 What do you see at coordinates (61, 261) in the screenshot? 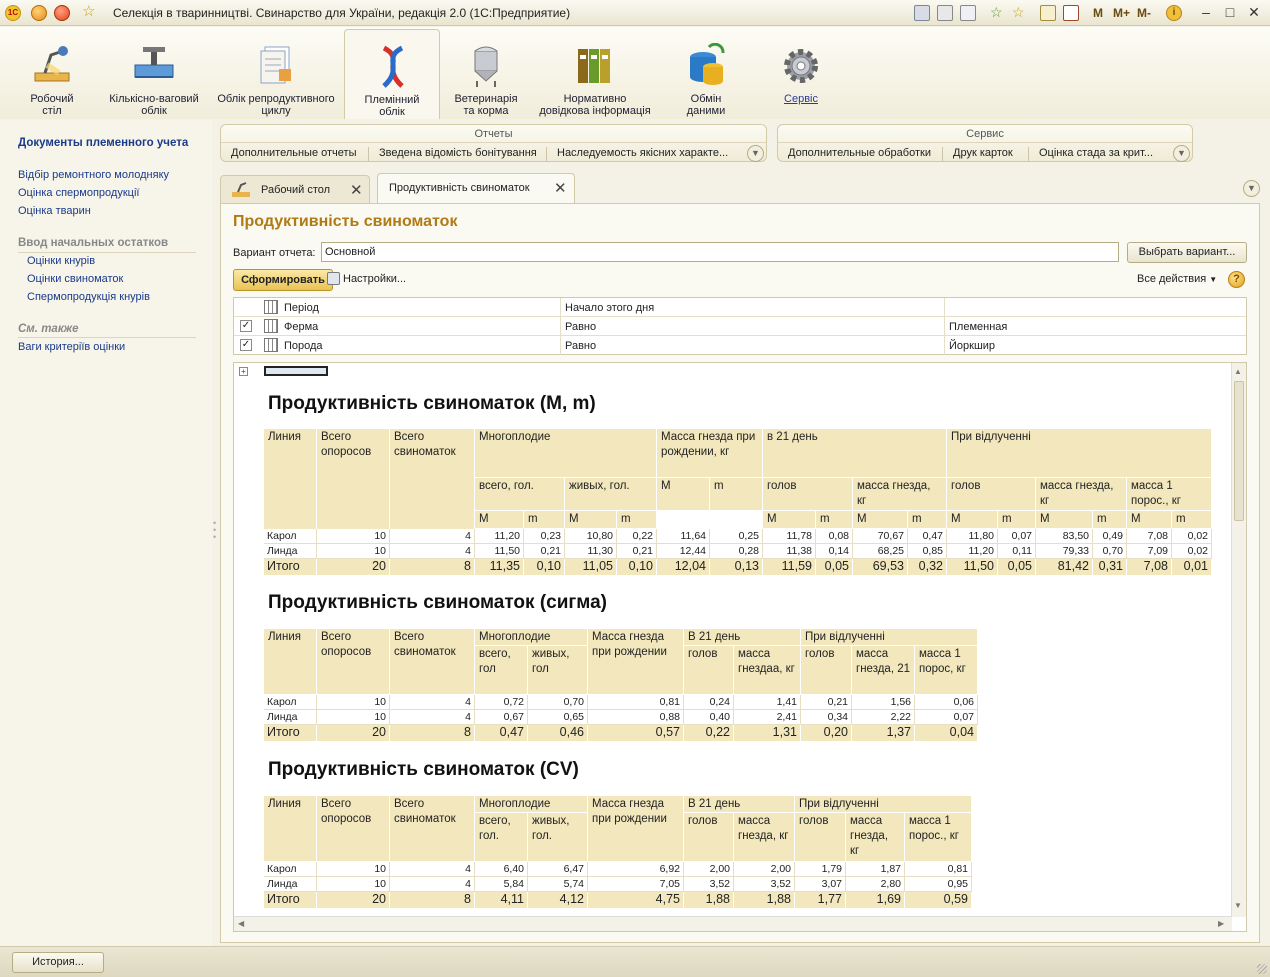
I see `nav-link: Оцінки кнурів` at bounding box center [61, 261].